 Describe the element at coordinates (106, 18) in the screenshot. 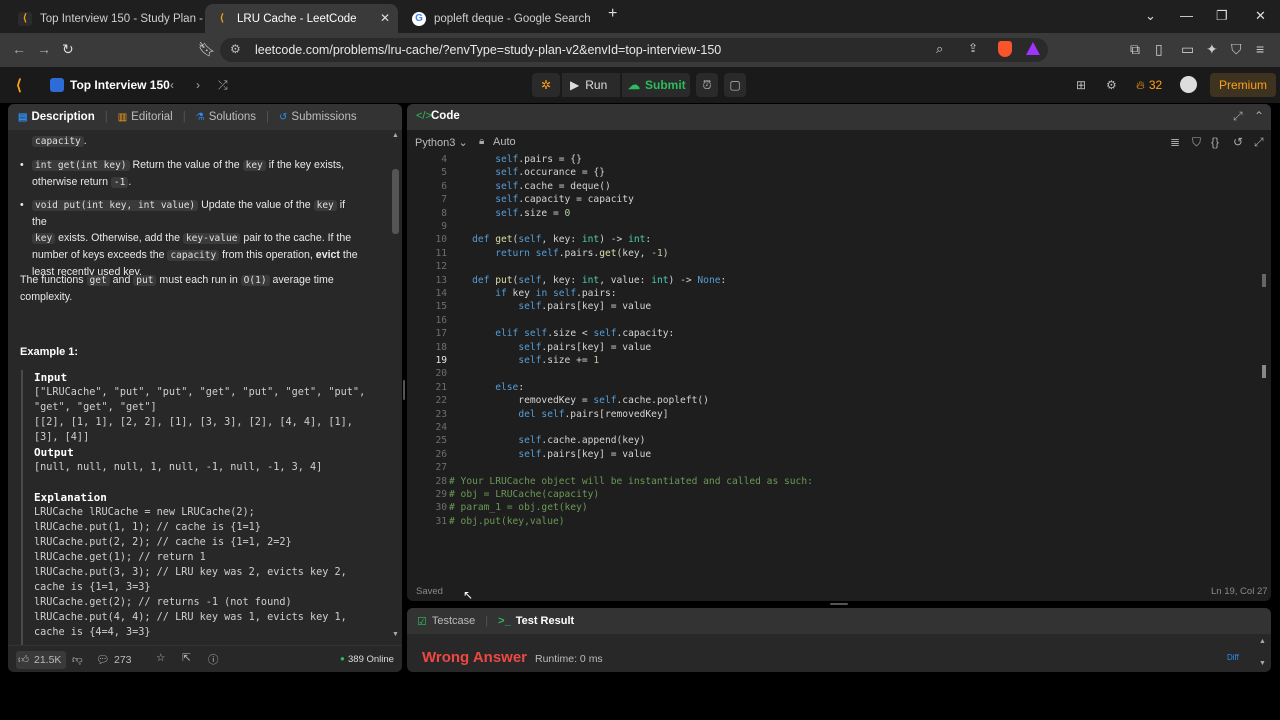

I see `browser-tab-study-plan: ⟨ Top Interview 150 - Study Plan - Lee` at that location.